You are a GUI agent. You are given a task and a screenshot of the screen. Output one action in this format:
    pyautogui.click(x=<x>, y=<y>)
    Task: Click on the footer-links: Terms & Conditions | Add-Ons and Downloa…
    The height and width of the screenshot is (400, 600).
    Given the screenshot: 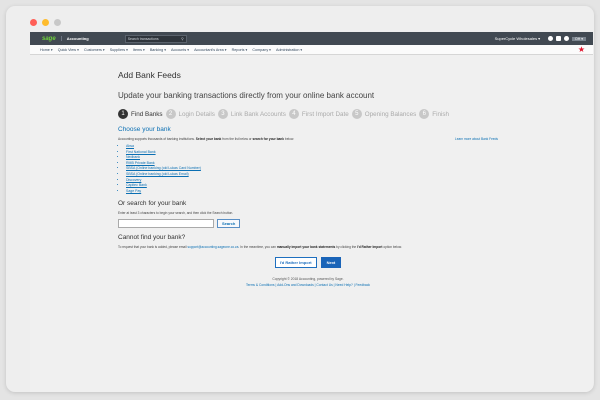 What is the action you would take?
    pyautogui.click(x=308, y=285)
    